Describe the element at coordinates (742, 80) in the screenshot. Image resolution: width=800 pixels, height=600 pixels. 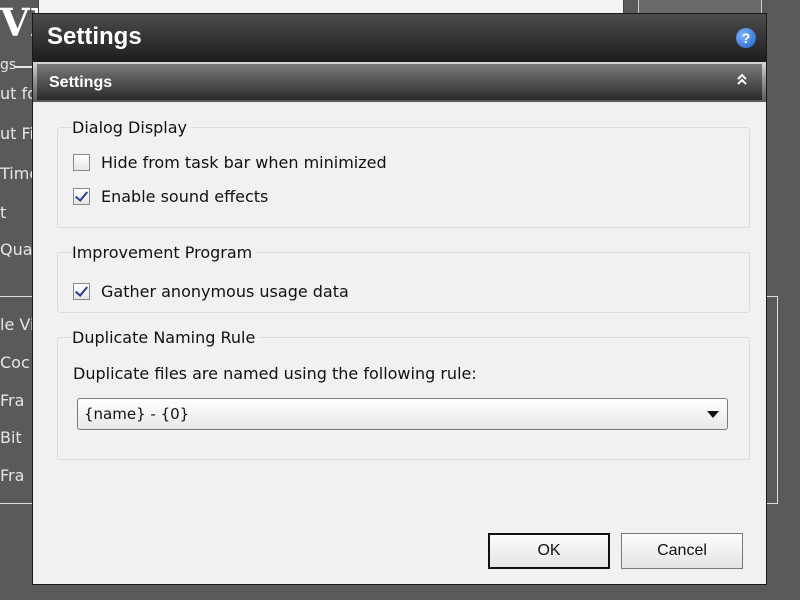
I see `double-chevron-up-icon` at that location.